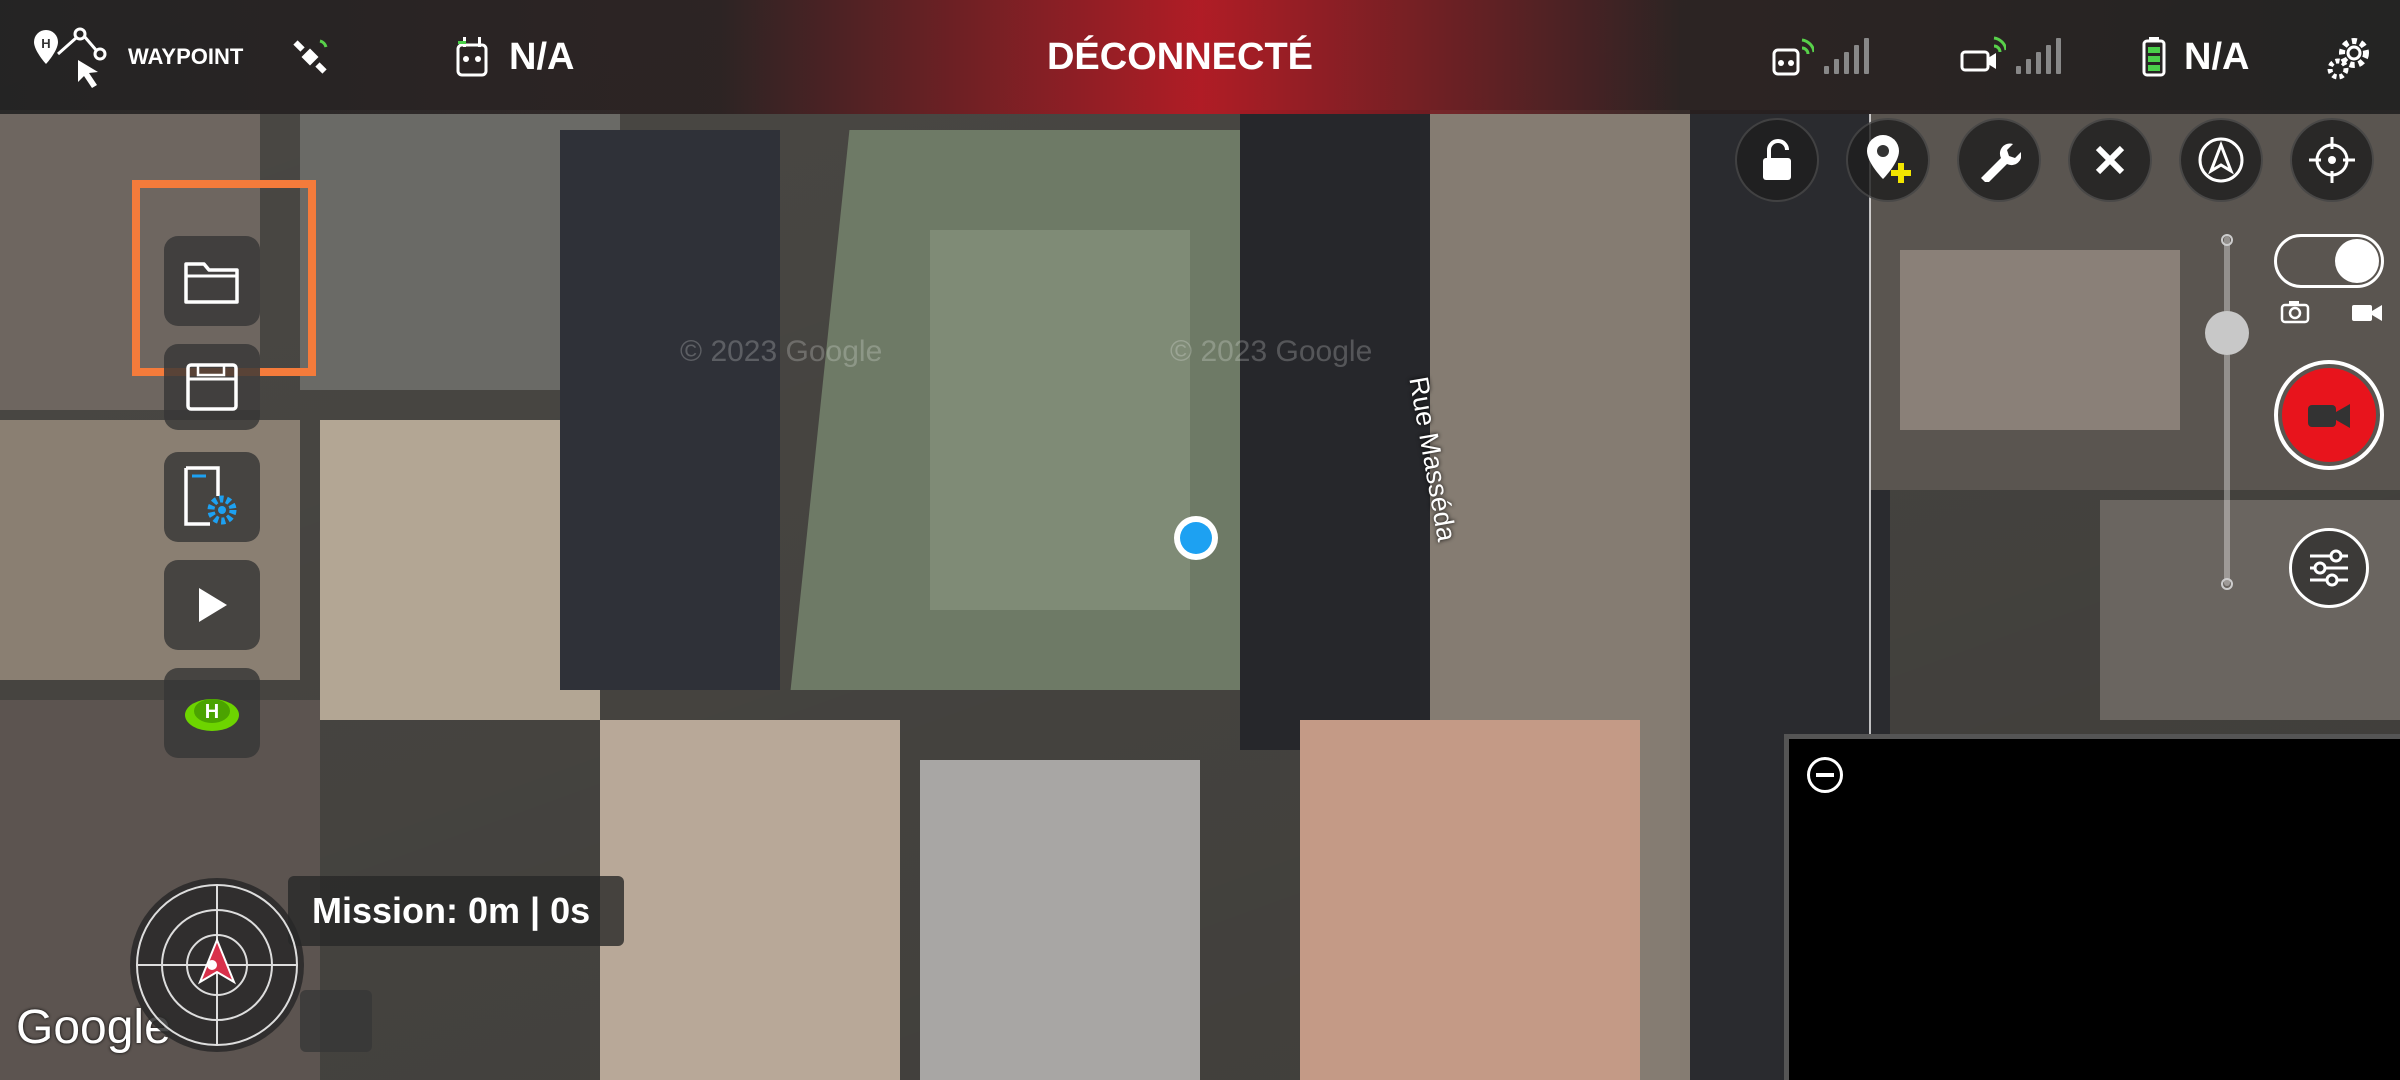 The width and height of the screenshot is (2400, 1080). I want to click on video-signal, so click(2010, 57).